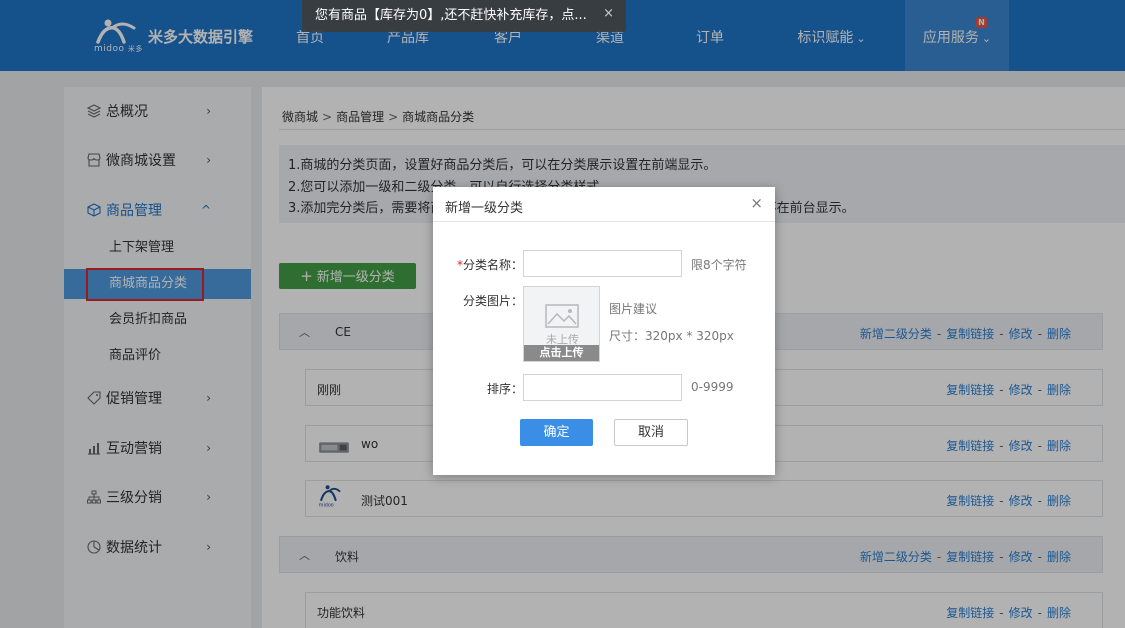 This screenshot has width=1125, height=628. What do you see at coordinates (504, 389) in the screenshot?
I see `sort-label: 排序：` at bounding box center [504, 389].